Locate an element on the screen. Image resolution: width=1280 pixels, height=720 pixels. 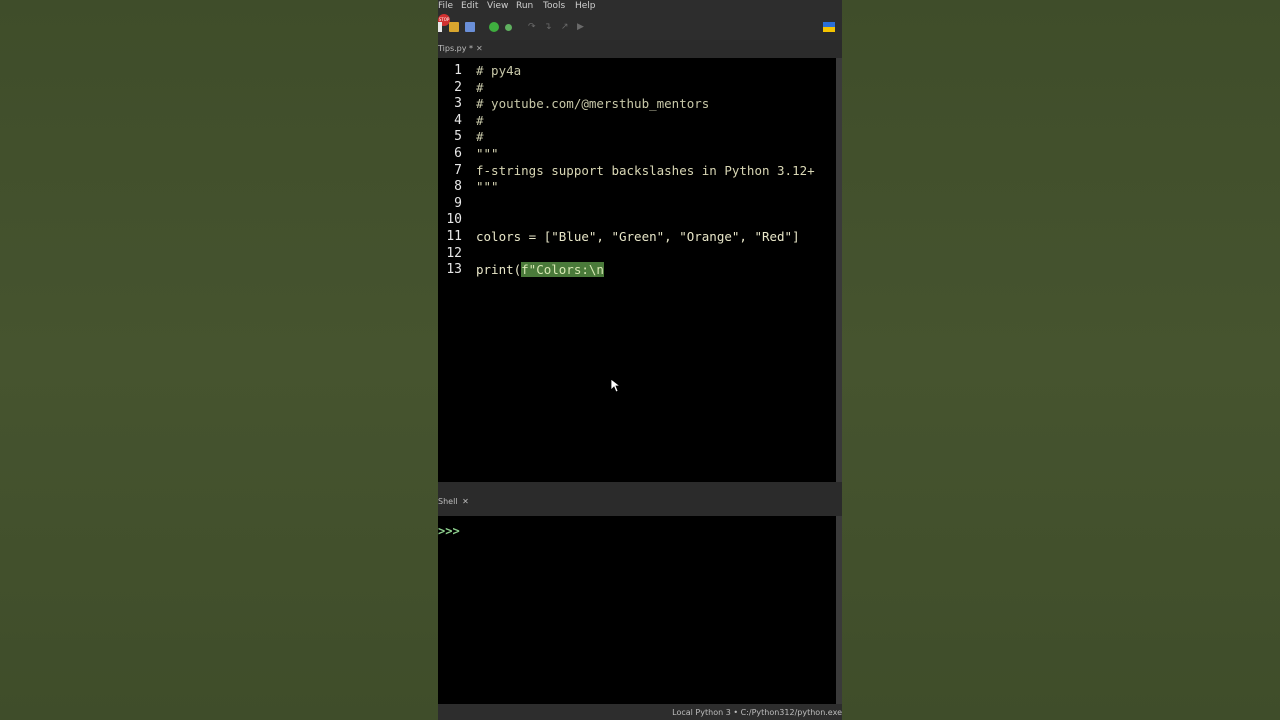
line-number: 1 is located at coordinates (458, 70).